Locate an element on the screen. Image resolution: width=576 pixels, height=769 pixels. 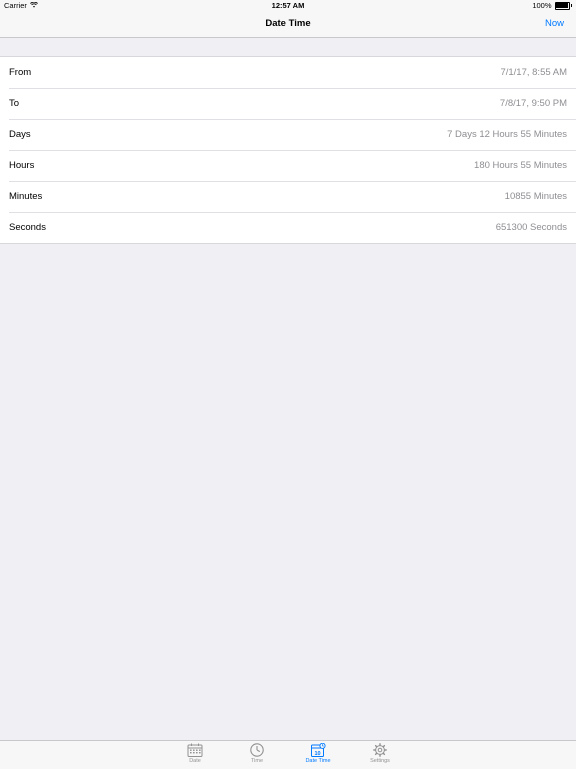
now-button: Now is located at coordinates (554, 23).